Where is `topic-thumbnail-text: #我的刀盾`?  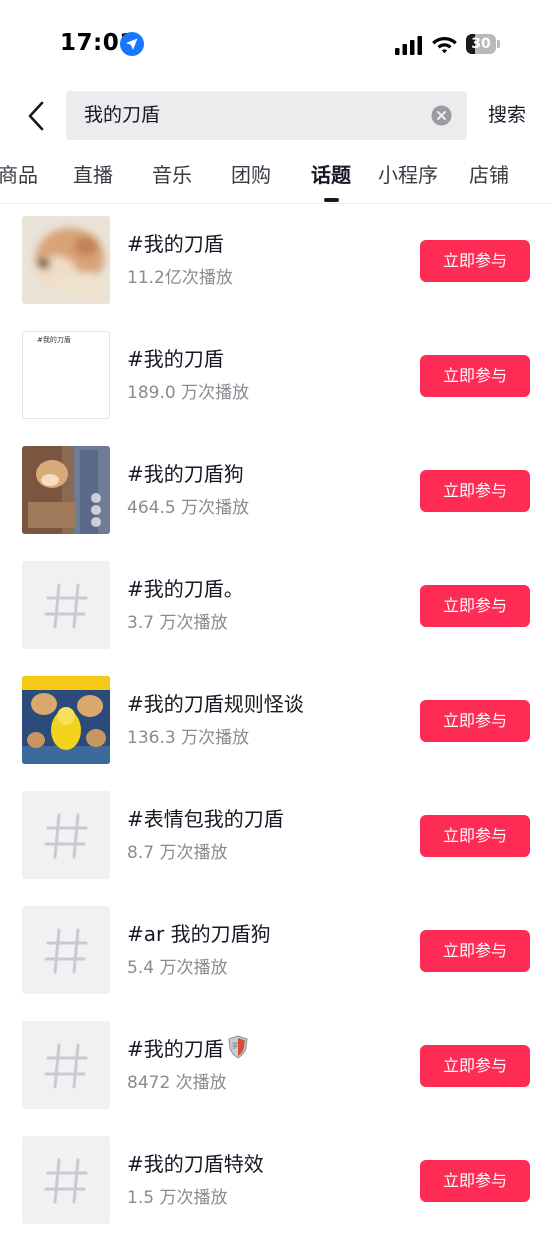 topic-thumbnail-text: #我的刀盾 is located at coordinates (66, 375).